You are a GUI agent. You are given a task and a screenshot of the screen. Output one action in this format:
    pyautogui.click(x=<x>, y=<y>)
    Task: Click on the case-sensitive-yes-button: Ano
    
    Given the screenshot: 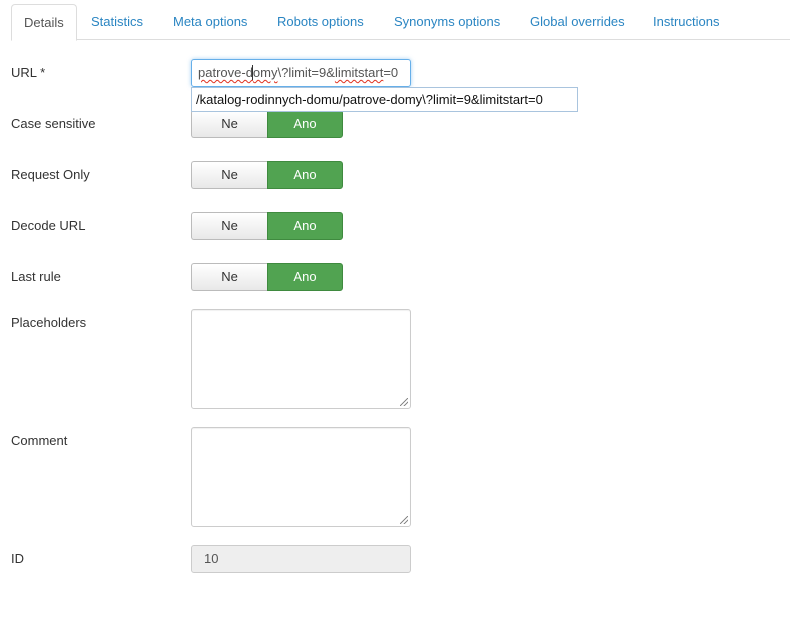 What is the action you would take?
    pyautogui.click(x=305, y=124)
    